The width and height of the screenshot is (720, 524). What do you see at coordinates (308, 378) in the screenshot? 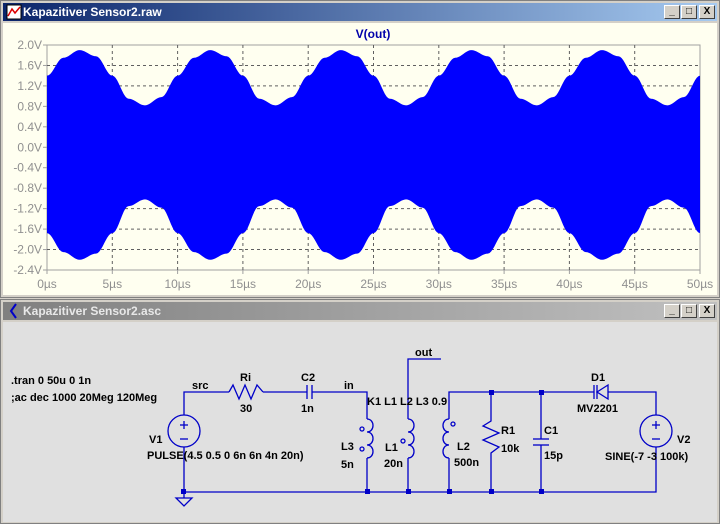
I see `c2-name: C2` at bounding box center [308, 378].